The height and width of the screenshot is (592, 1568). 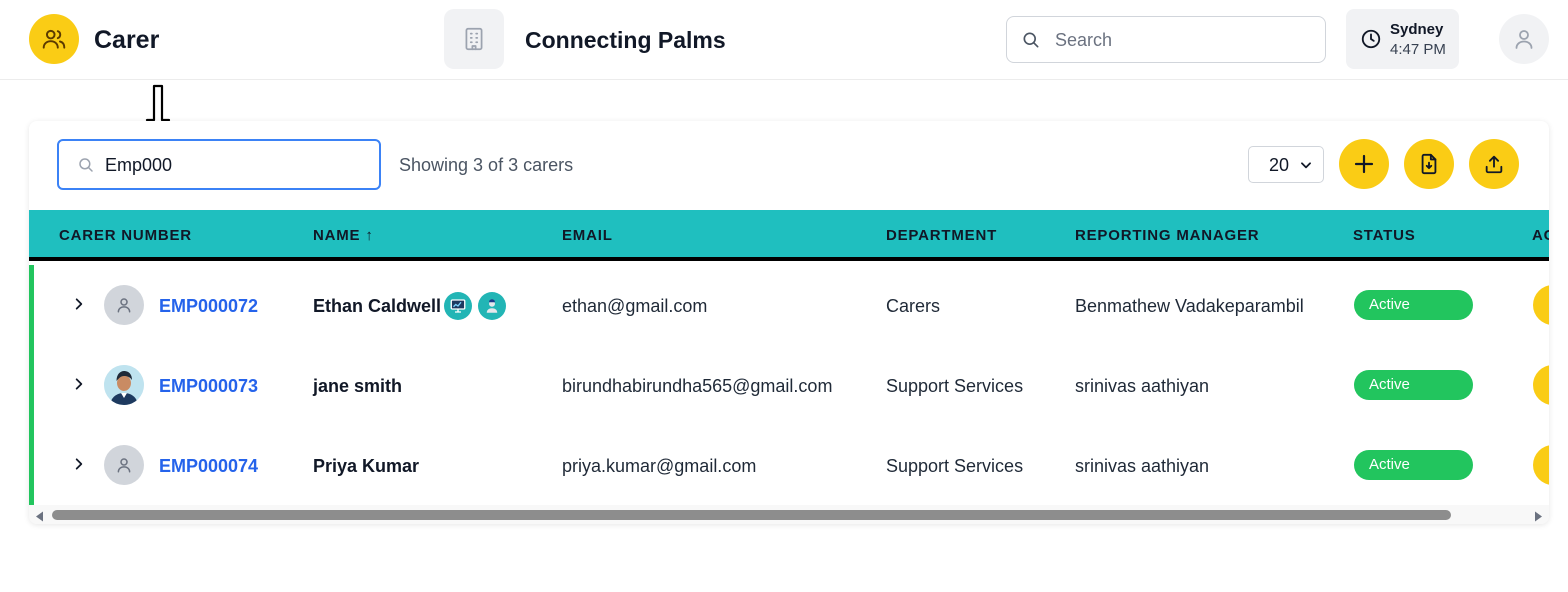 What do you see at coordinates (343, 235) in the screenshot?
I see `col-name: NAME ↑` at bounding box center [343, 235].